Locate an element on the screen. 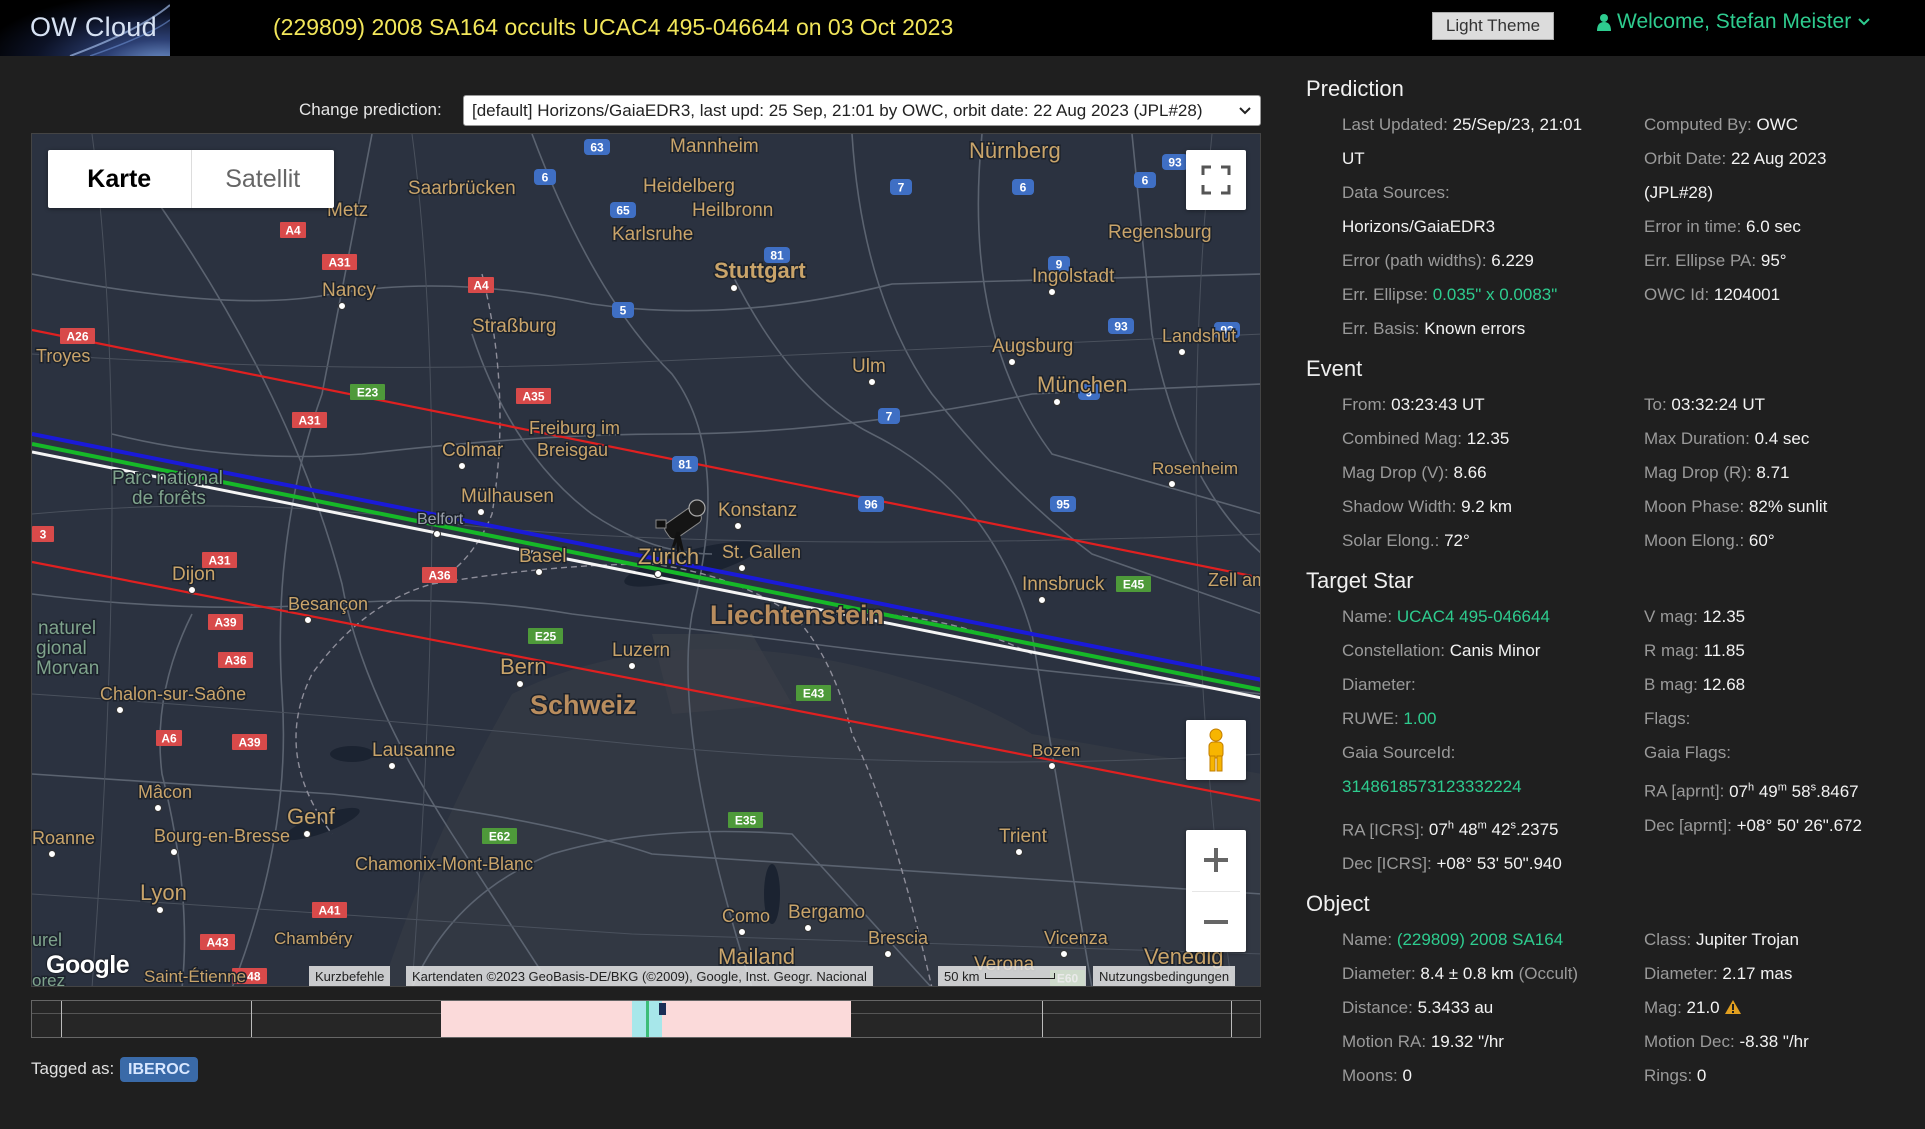 This screenshot has width=1925, height=1129. map-place-label: Besançon is located at coordinates (328, 604).